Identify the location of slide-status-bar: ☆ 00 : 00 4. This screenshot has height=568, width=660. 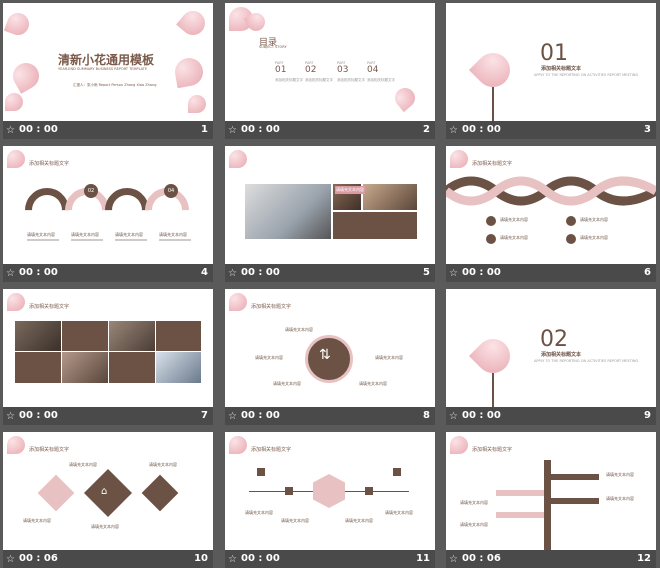
(108, 273).